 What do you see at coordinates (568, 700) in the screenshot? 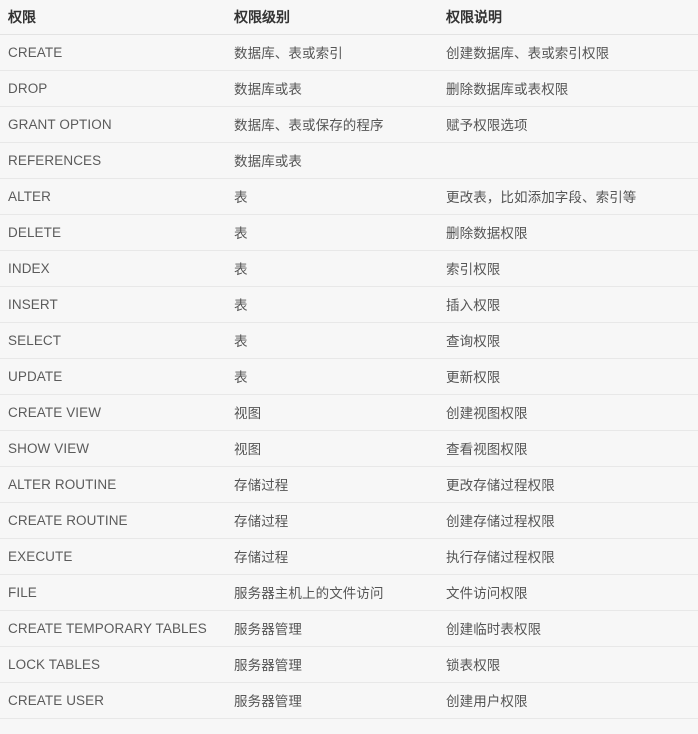
I see `cell-description: 创建用户权限` at bounding box center [568, 700].